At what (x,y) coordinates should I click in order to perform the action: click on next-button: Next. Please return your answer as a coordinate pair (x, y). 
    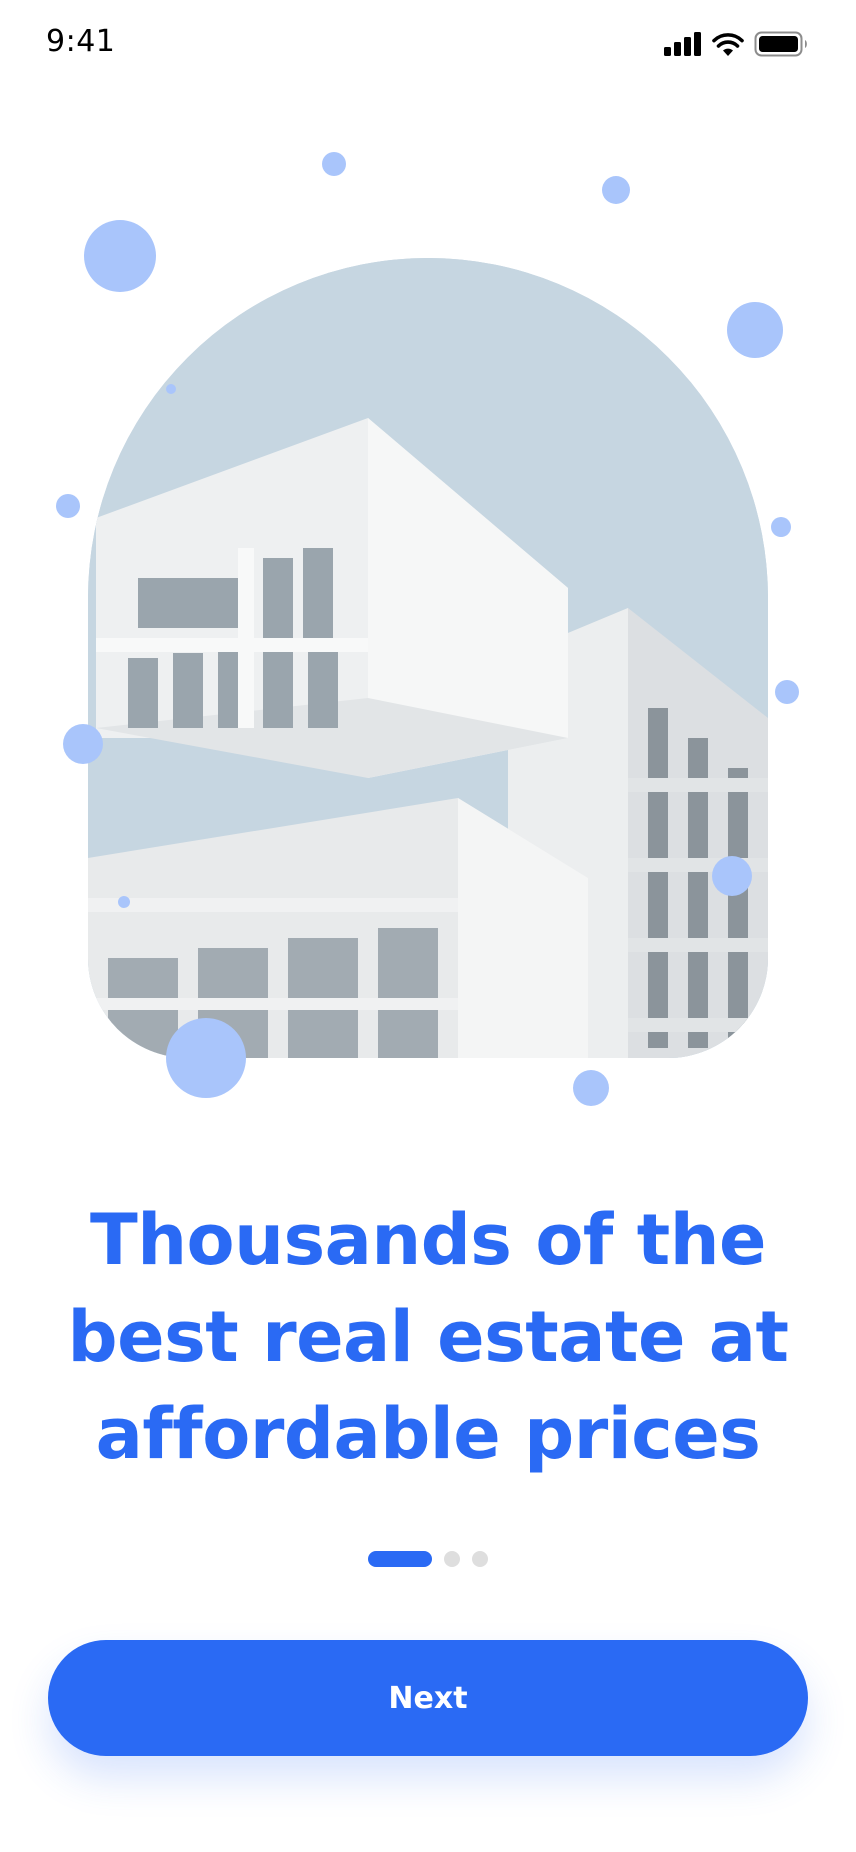
    Looking at the image, I should click on (428, 1698).